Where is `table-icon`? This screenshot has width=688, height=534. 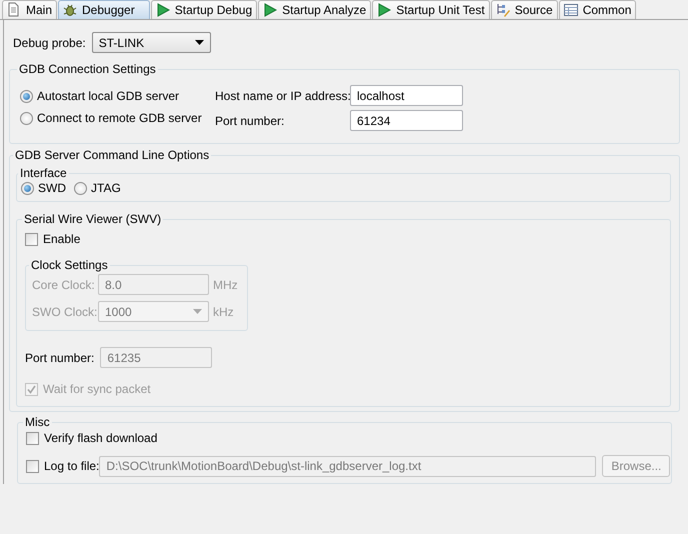
table-icon is located at coordinates (570, 10).